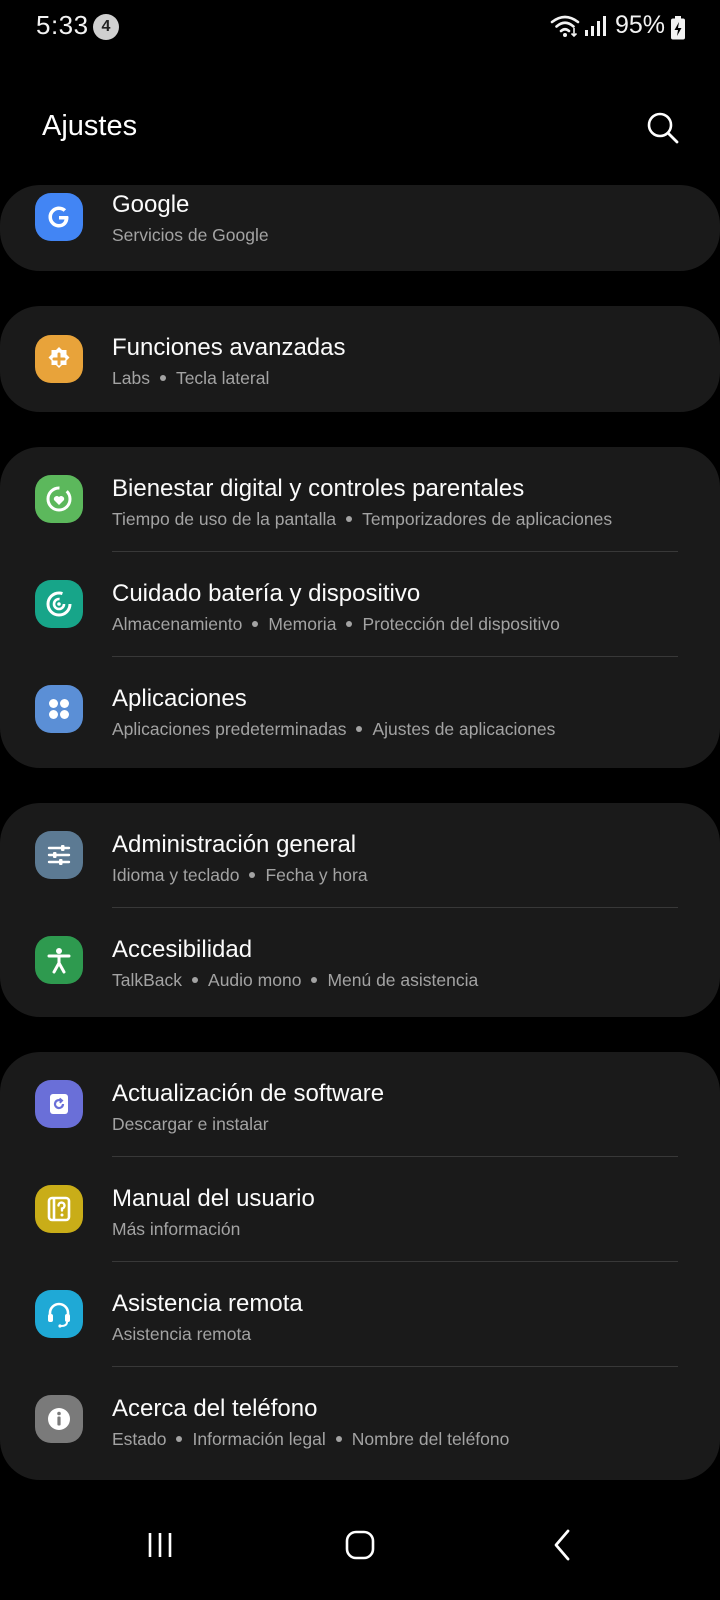 The image size is (720, 1600). I want to click on settings-item-title: Funciones avanzadas, so click(229, 347).